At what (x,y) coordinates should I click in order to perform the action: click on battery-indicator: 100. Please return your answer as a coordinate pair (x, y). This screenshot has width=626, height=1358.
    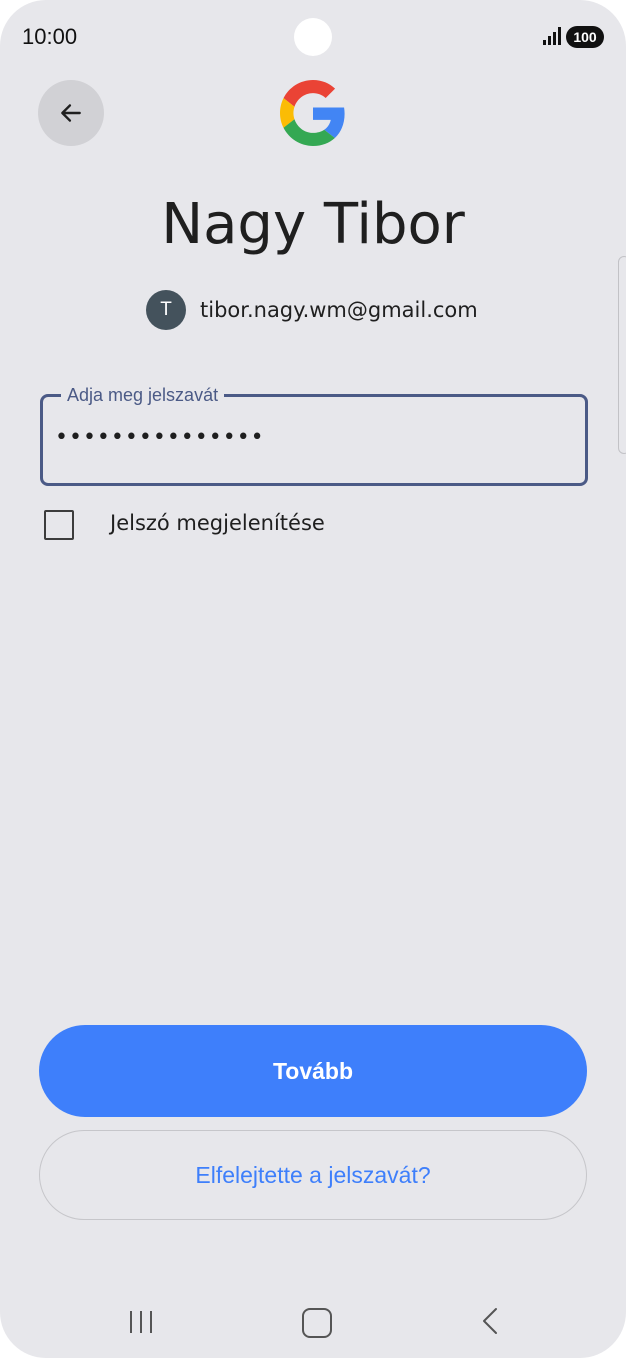
    Looking at the image, I should click on (585, 37).